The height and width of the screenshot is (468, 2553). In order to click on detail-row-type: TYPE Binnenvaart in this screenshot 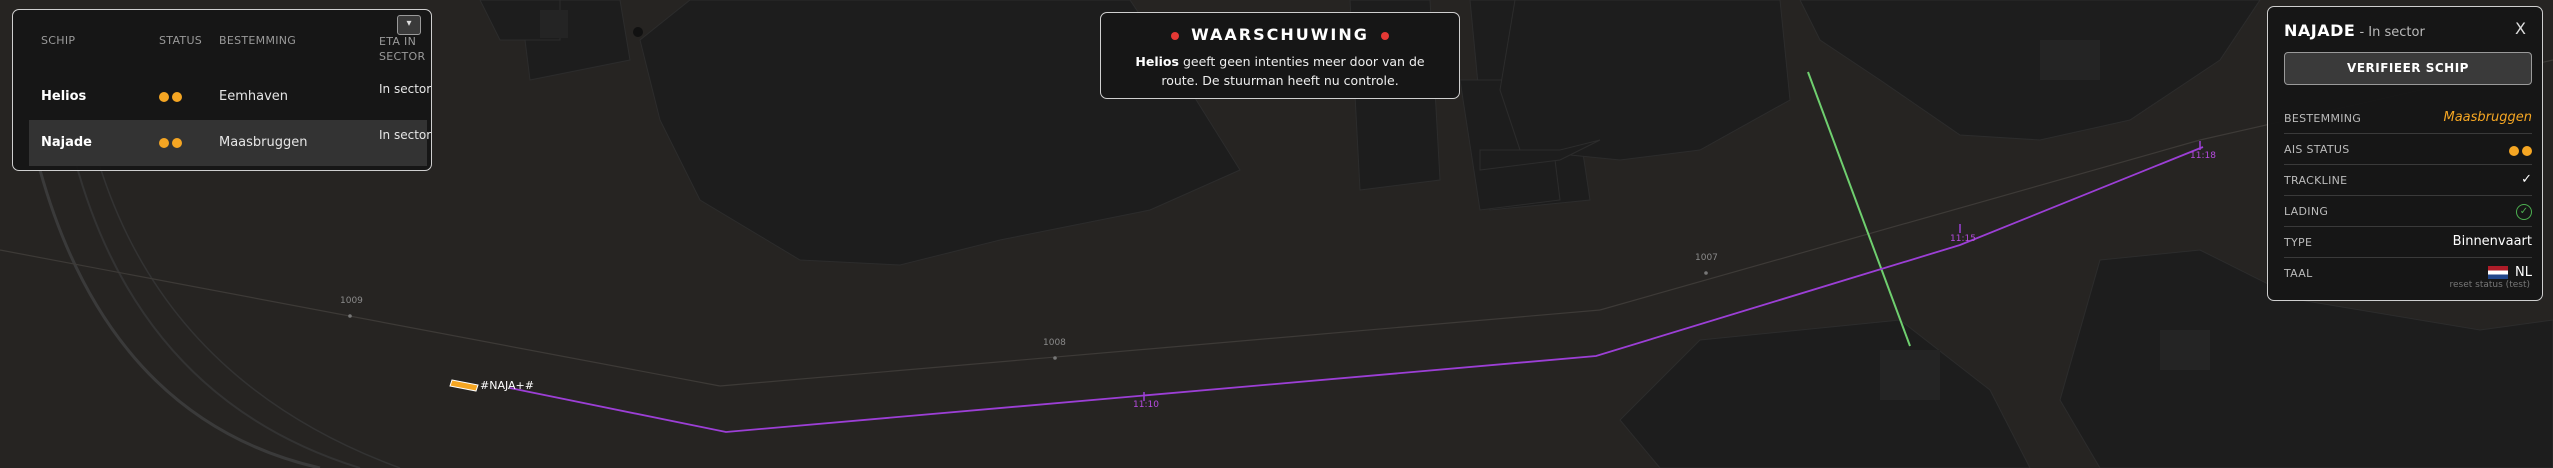, I will do `click(2408, 242)`.